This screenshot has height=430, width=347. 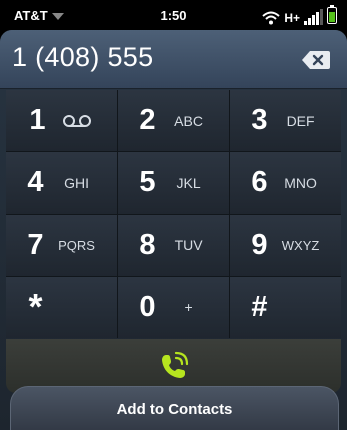 I want to click on key-letters: GHI, so click(x=76, y=182).